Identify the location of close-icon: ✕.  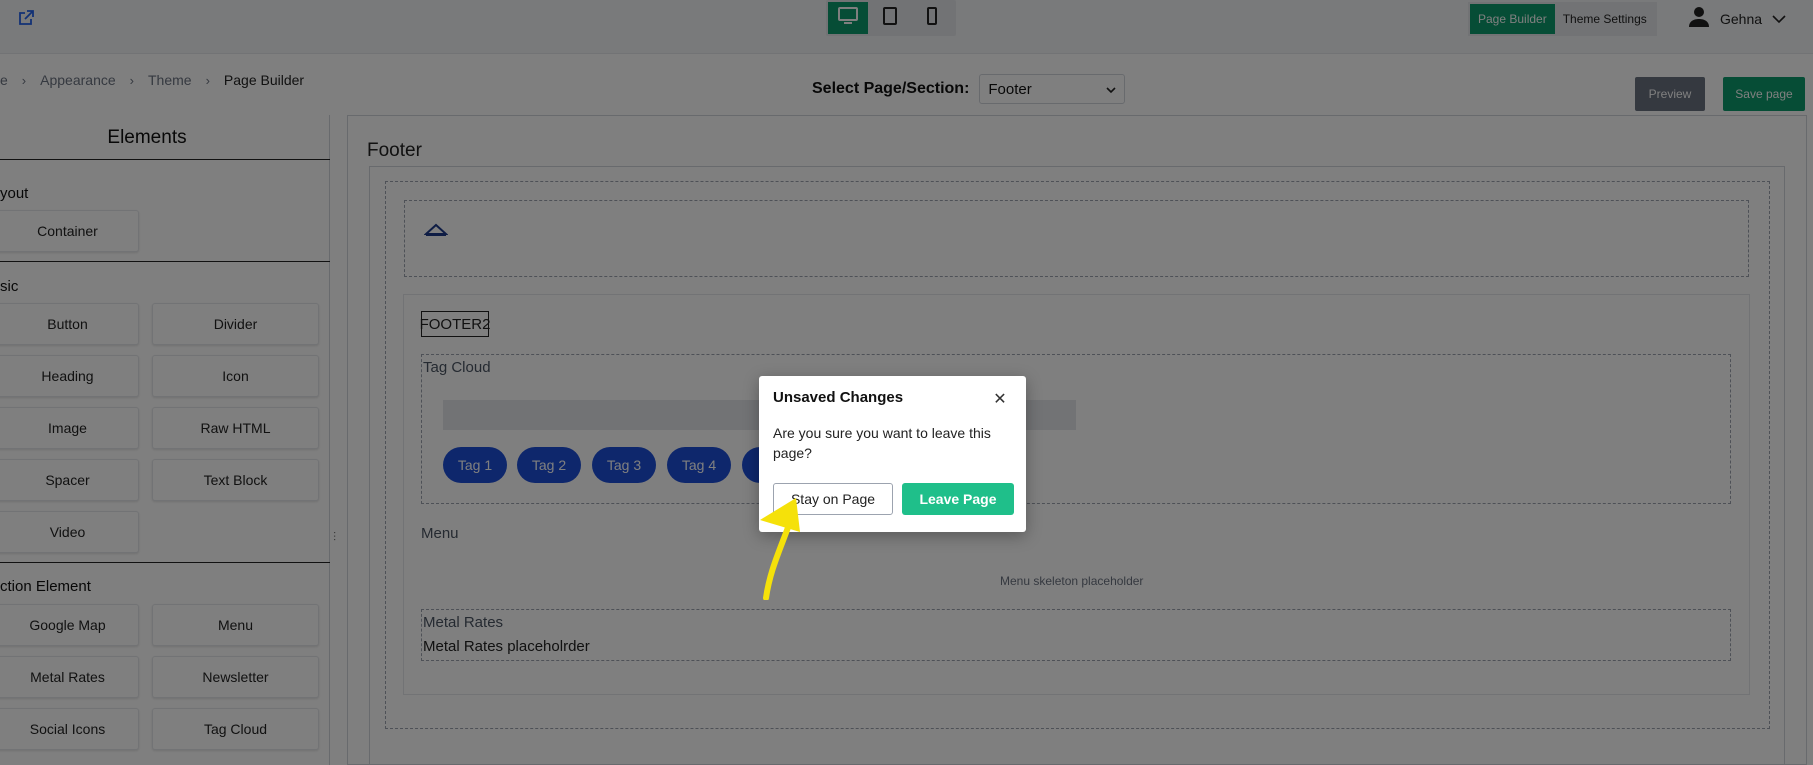
(1000, 399).